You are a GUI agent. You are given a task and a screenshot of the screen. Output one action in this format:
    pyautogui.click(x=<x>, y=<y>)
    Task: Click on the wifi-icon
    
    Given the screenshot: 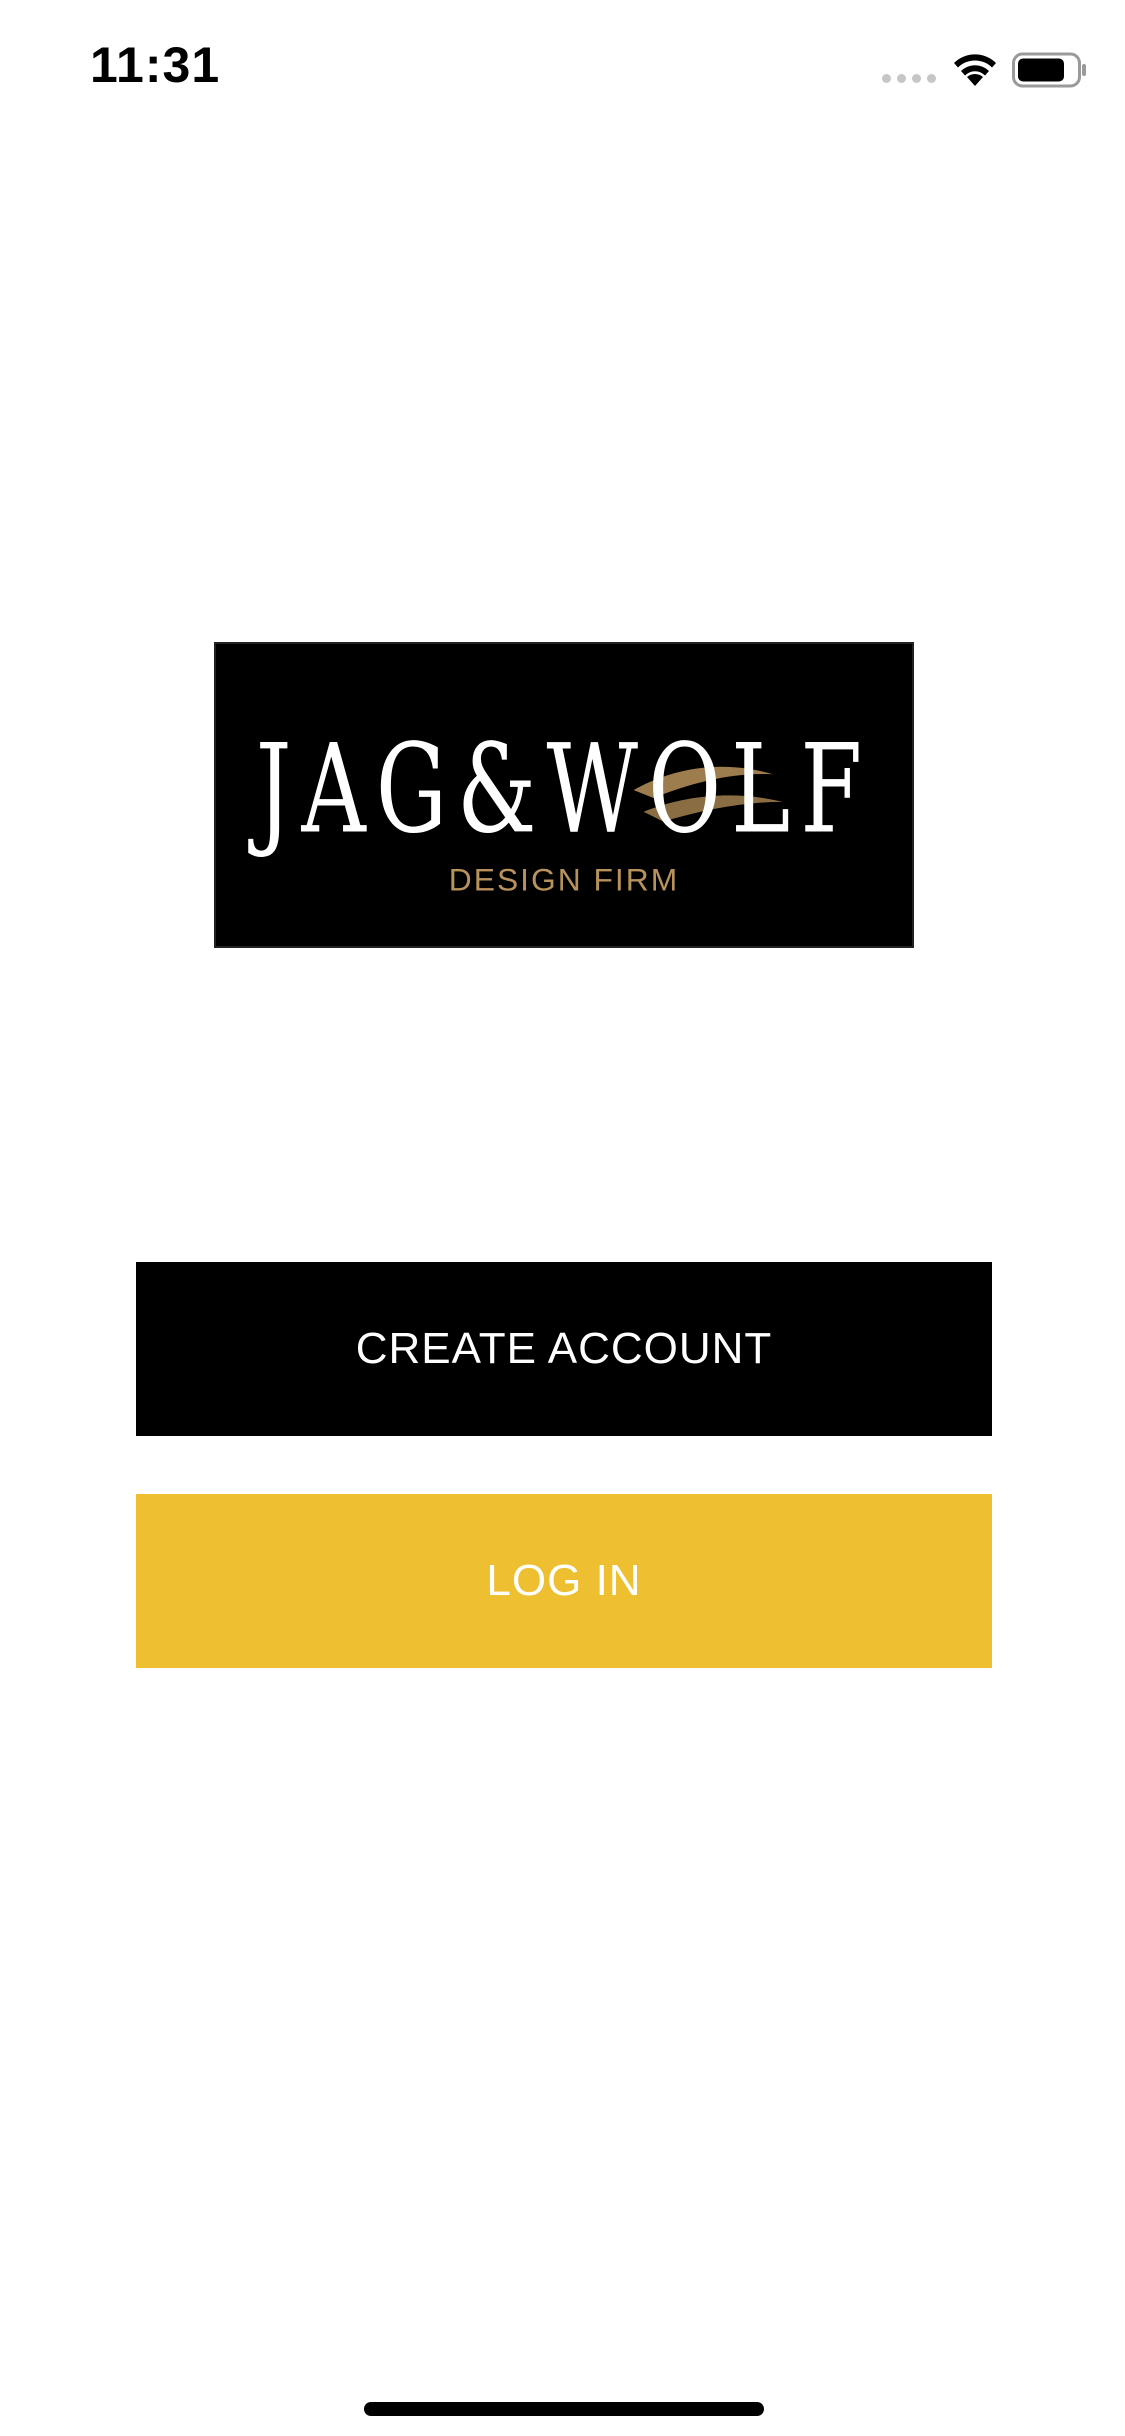 What is the action you would take?
    pyautogui.click(x=975, y=70)
    